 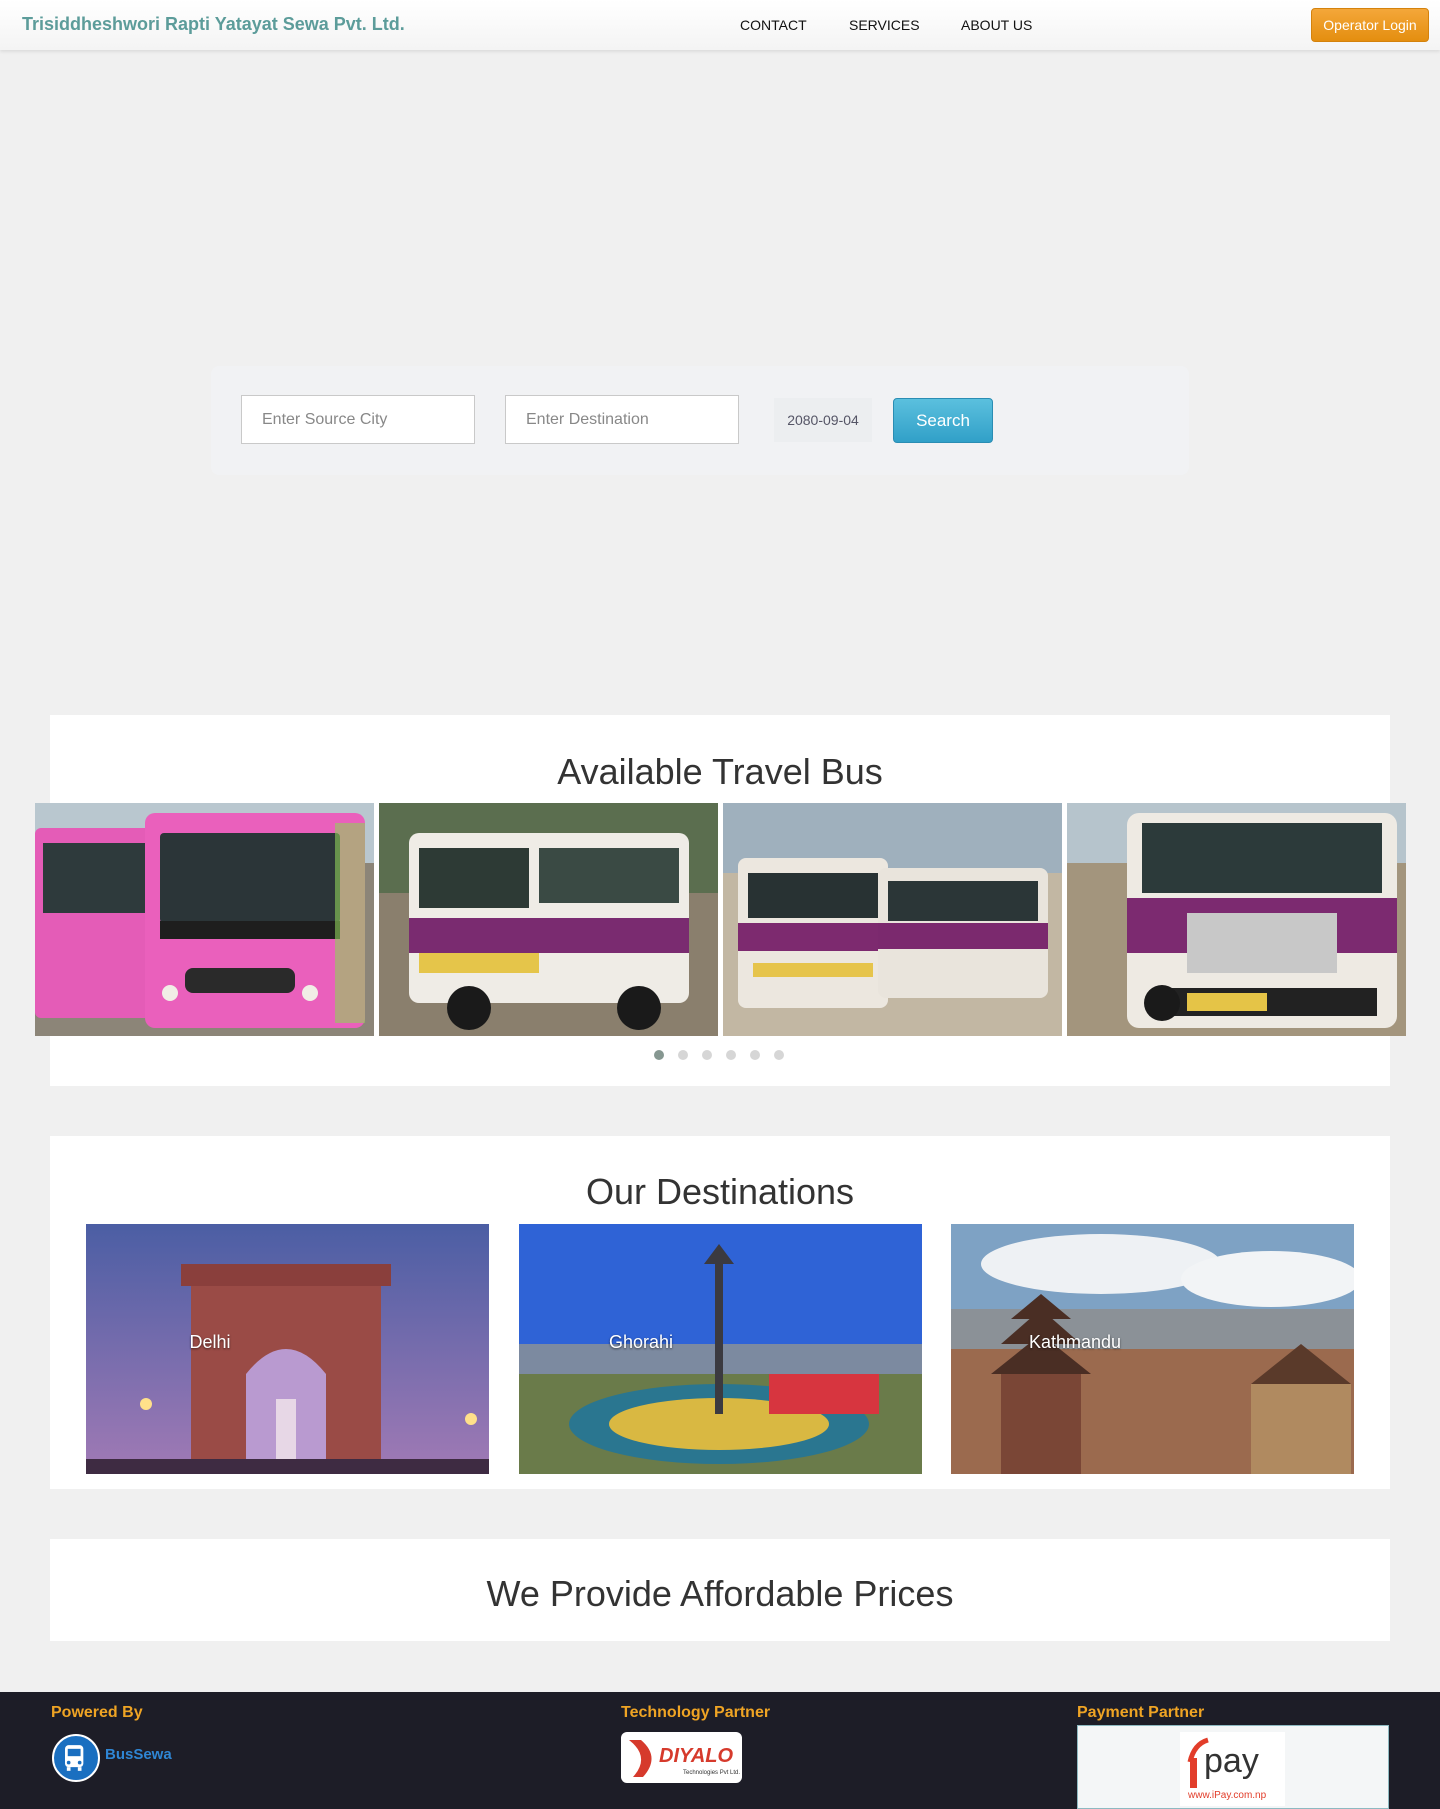 I want to click on payment-partner-heading: Payment Partner, so click(x=1141, y=1712).